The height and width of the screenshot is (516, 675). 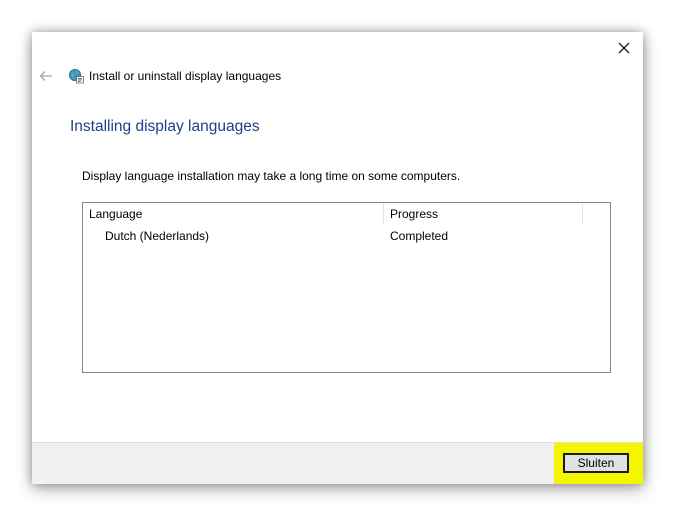 I want to click on progress-cell: Completed, so click(x=419, y=236).